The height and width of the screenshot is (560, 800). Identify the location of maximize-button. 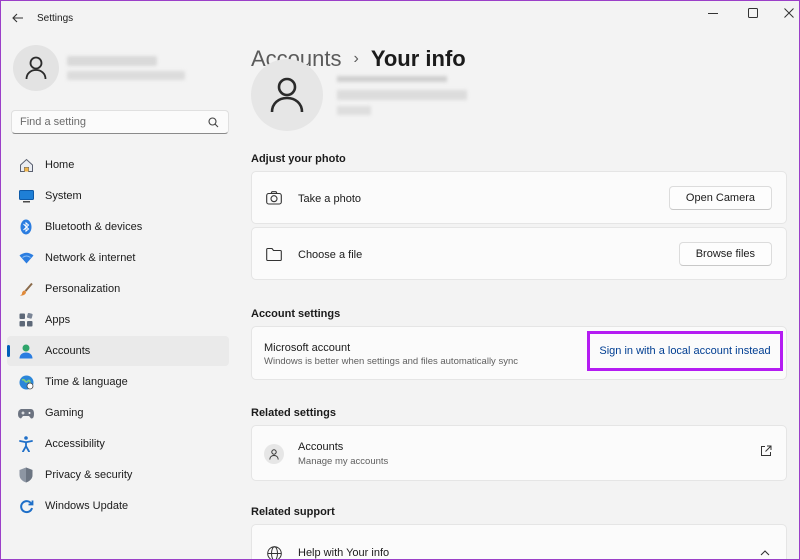
(753, 13).